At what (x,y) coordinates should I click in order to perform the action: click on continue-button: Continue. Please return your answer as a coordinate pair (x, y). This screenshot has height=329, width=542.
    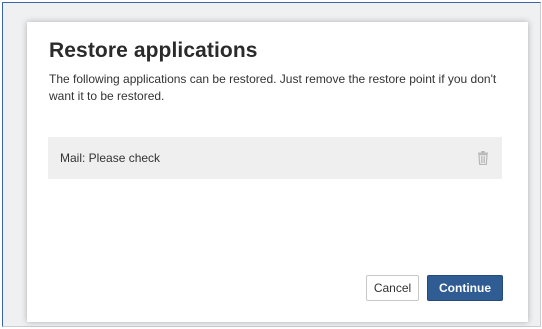
    Looking at the image, I should click on (465, 288).